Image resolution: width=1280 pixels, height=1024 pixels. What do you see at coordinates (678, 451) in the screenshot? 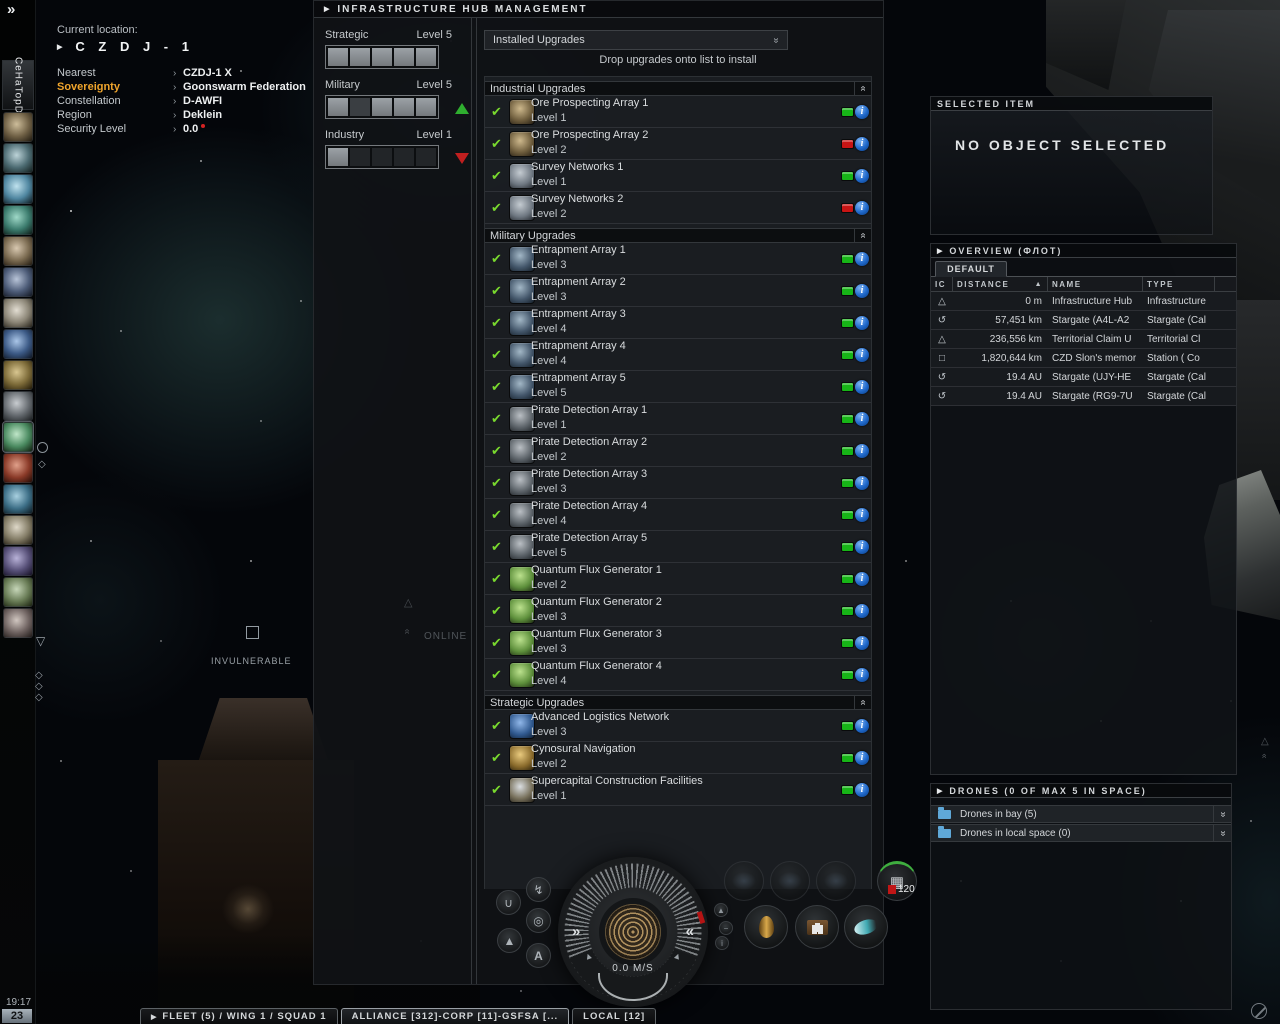
I see `upgrade-row: ✔ Pirate Detection Array 2 Level 2 i` at bounding box center [678, 451].